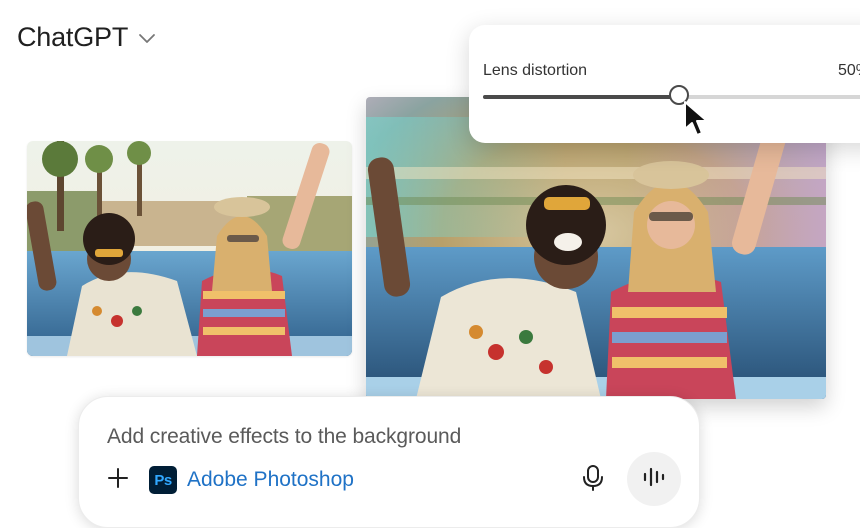  Describe the element at coordinates (73, 37) in the screenshot. I see `app-title: ChatGPT` at that location.